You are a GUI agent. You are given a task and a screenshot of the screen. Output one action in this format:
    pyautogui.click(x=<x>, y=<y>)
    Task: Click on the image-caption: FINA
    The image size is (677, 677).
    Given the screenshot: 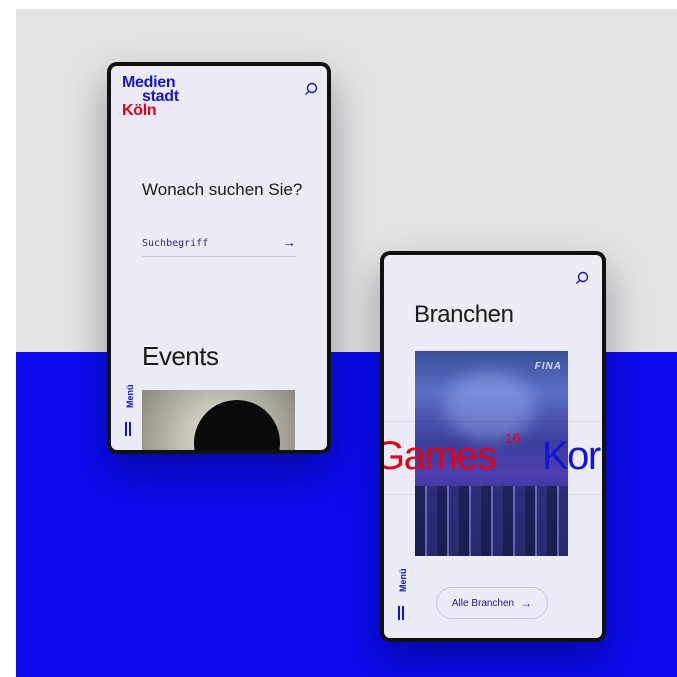 What is the action you would take?
    pyautogui.click(x=548, y=366)
    